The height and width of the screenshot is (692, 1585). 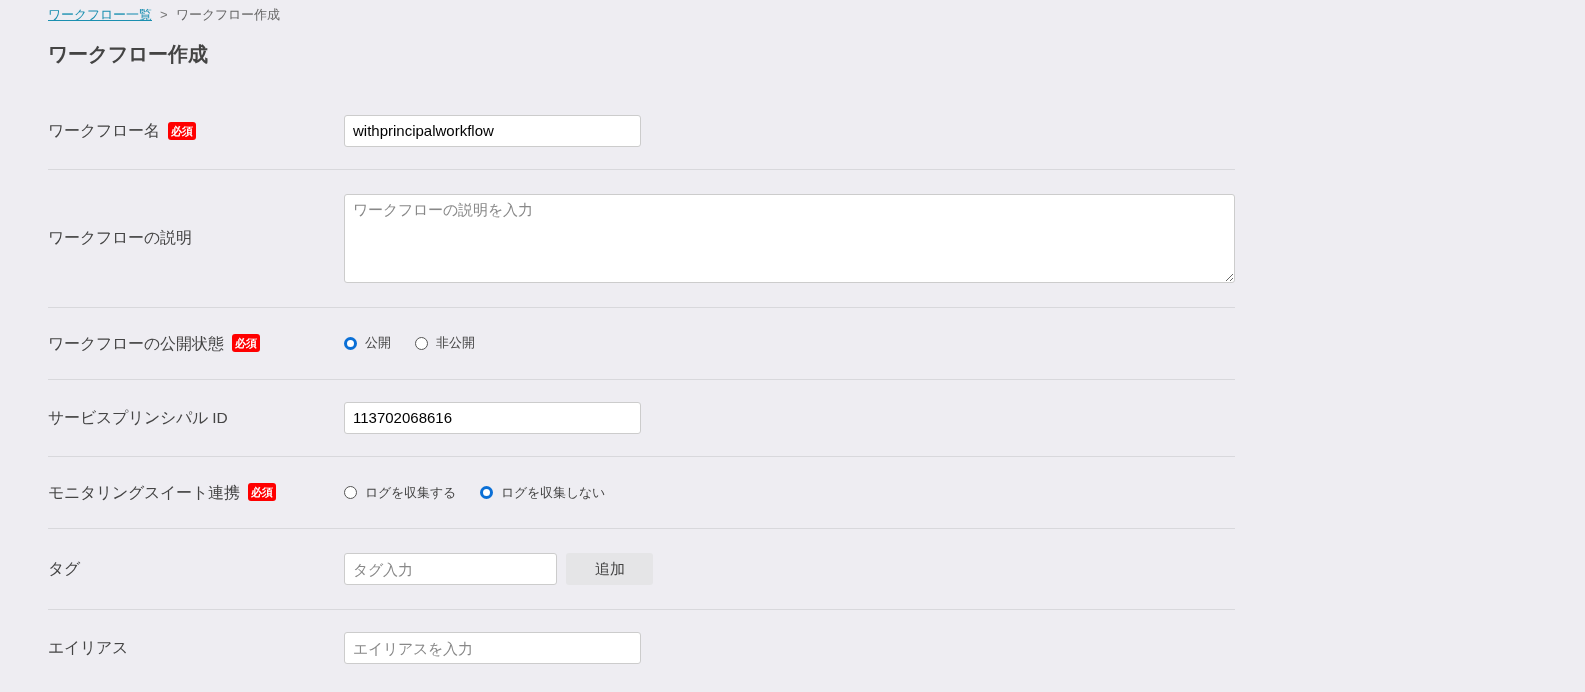 I want to click on input-field: エイリアスを入力, so click(x=492, y=648).